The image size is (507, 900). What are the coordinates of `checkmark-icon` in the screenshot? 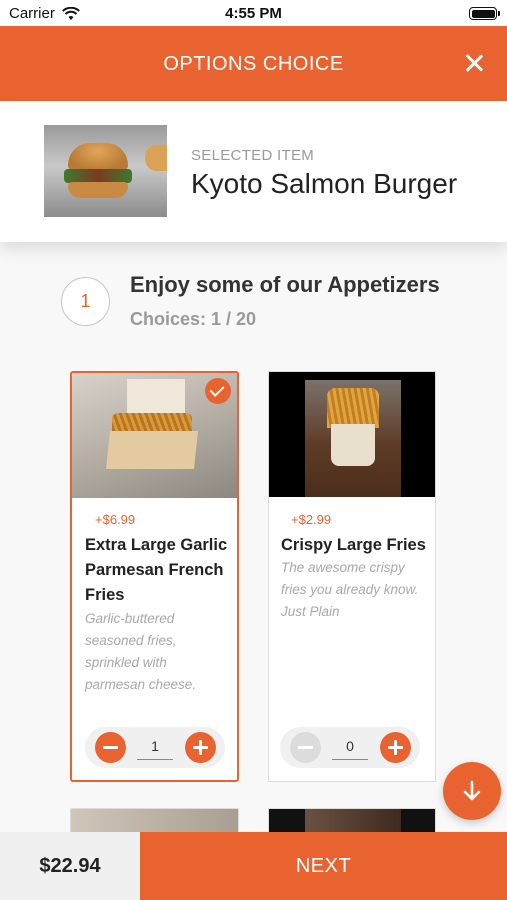 It's located at (218, 391).